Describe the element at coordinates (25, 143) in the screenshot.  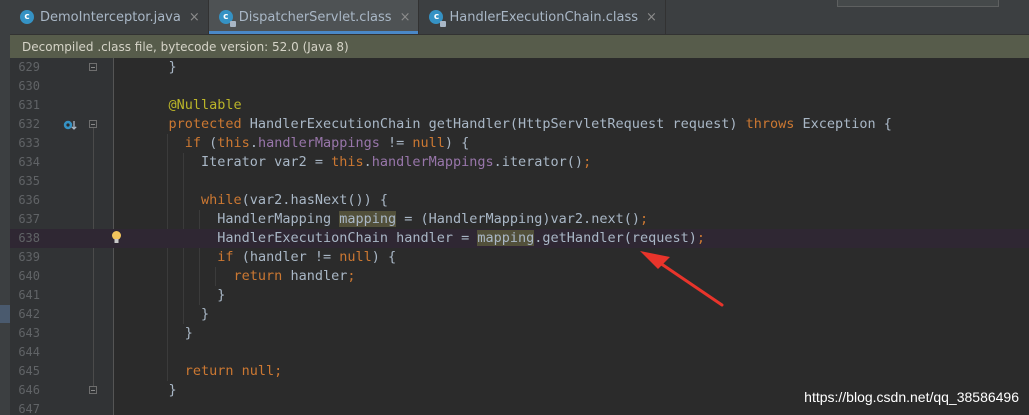
I see `line-number: 633` at that location.